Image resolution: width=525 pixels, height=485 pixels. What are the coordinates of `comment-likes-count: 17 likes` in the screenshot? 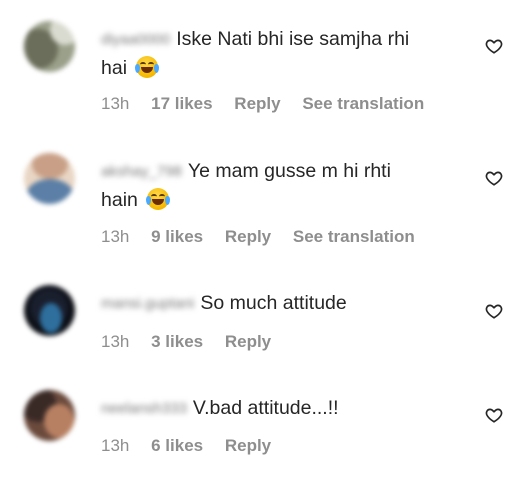 It's located at (181, 103).